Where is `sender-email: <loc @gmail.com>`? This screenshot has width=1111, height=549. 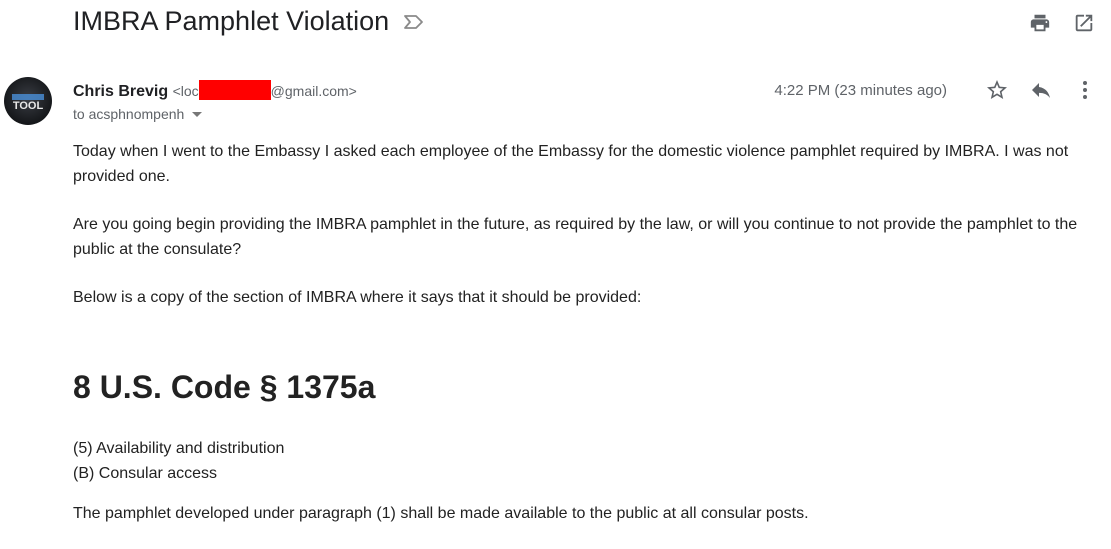 sender-email: <loc @gmail.com> is located at coordinates (264, 90).